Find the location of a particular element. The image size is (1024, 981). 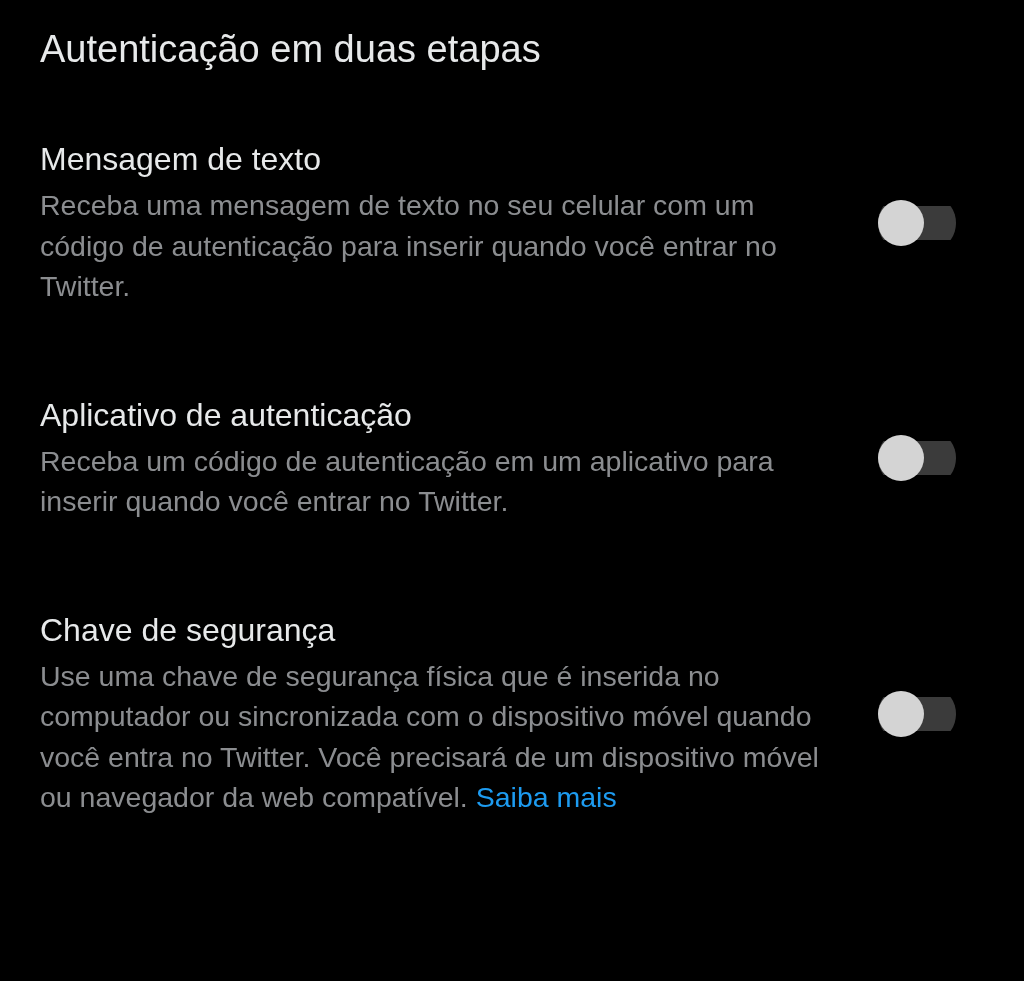

page-title: Autenticação em duas etapas is located at coordinates (291, 49).